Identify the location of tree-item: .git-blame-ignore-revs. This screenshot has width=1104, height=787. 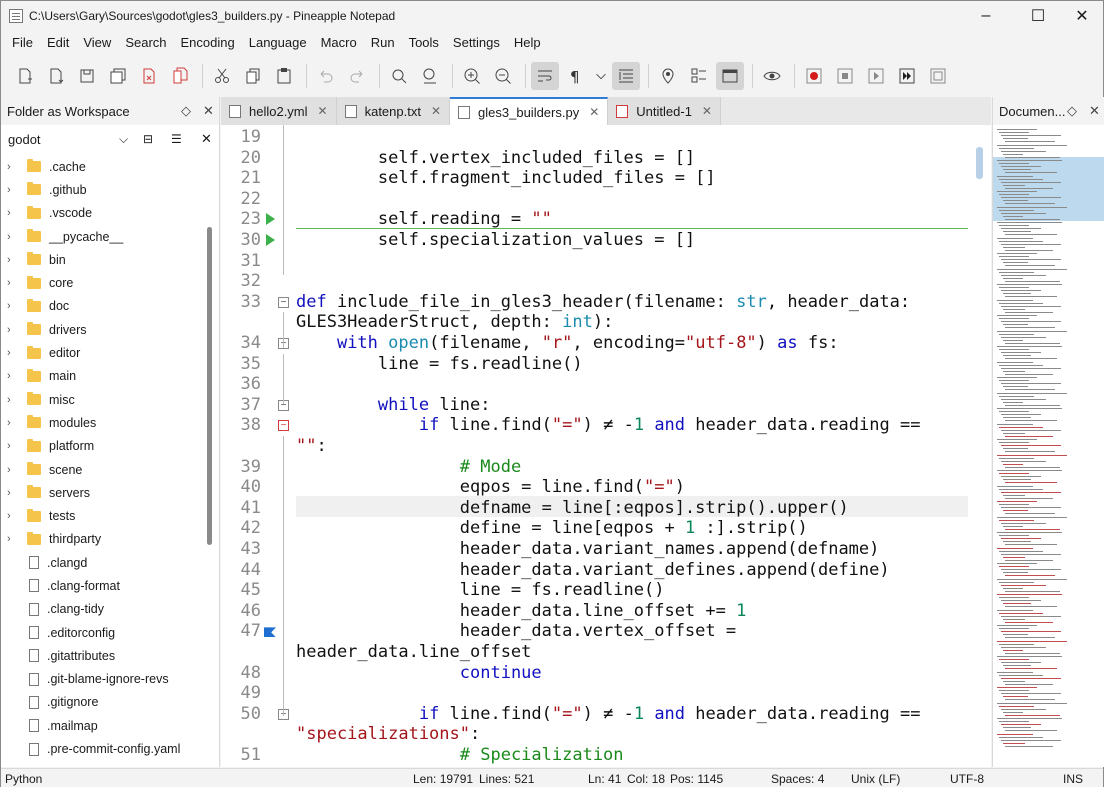
(104, 679).